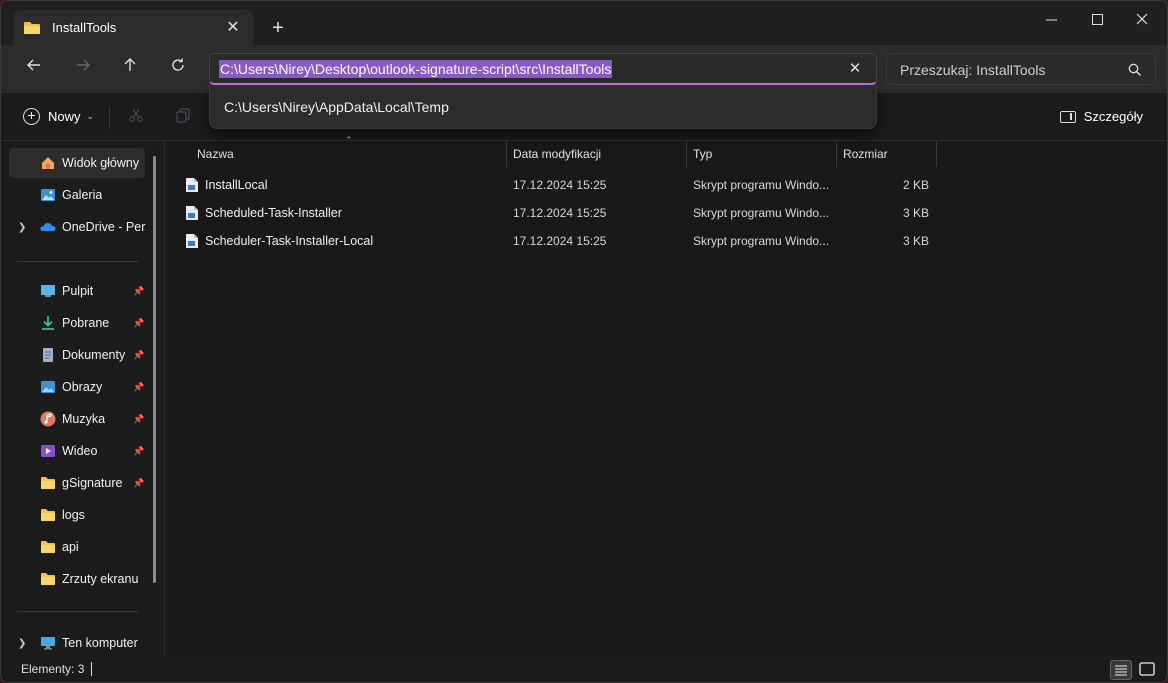 The height and width of the screenshot is (683, 1168). I want to click on sidebar-item-screenshots: Zrzuty ekranu, so click(77, 579).